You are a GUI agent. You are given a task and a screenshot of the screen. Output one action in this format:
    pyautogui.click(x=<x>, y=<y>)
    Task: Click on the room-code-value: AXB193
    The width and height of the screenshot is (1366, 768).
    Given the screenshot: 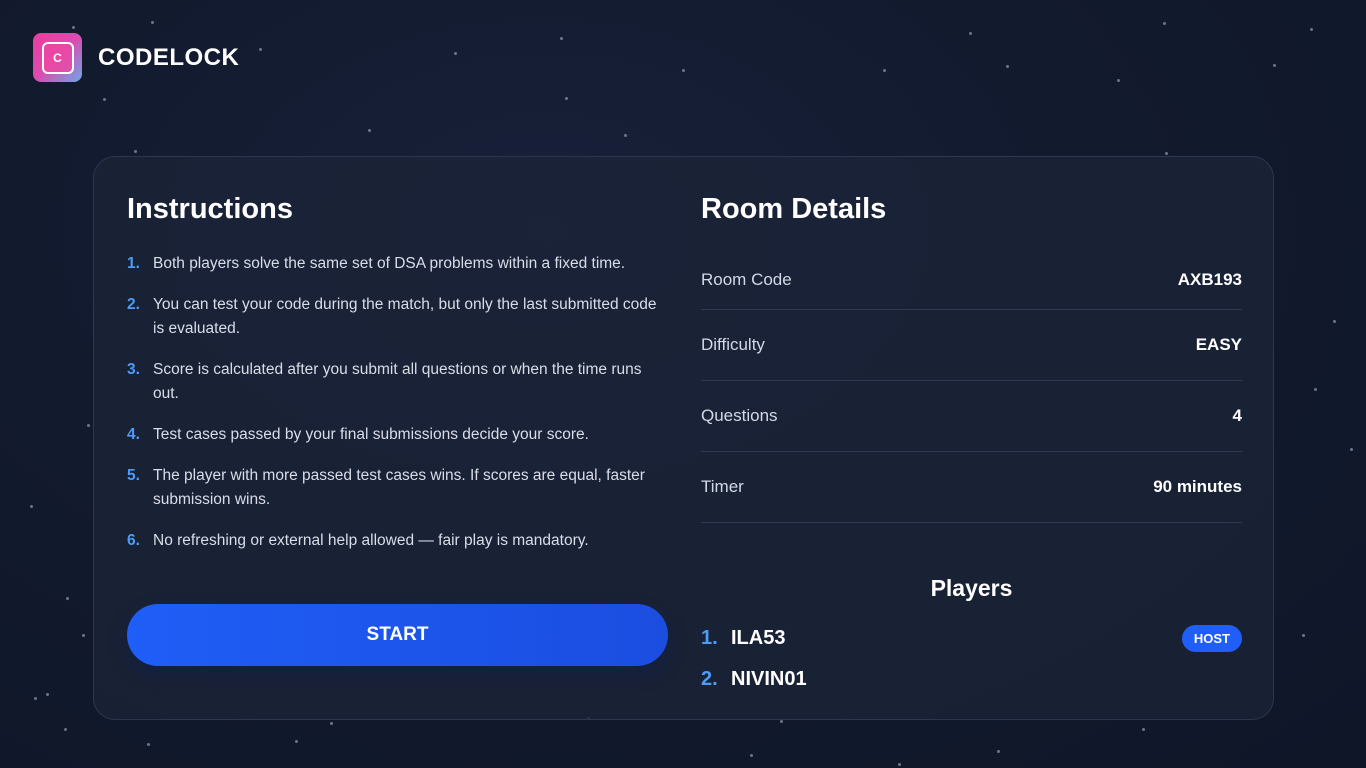 What is the action you would take?
    pyautogui.click(x=1209, y=279)
    